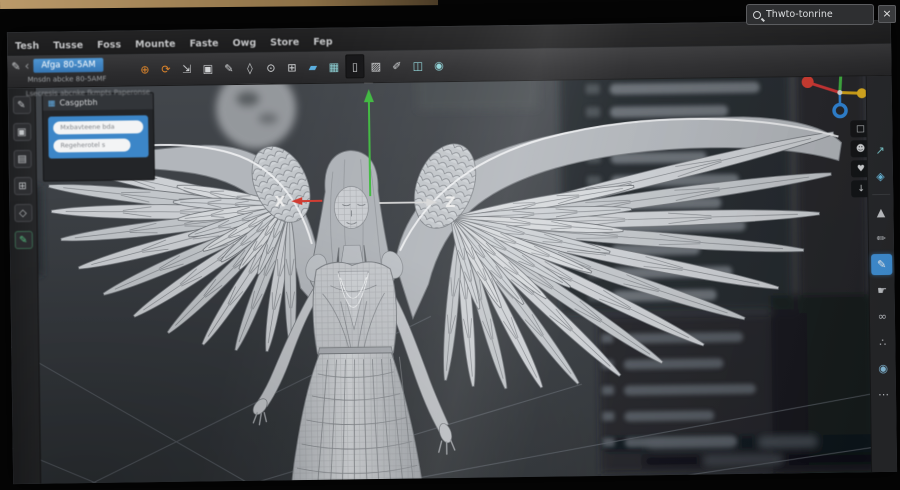 This screenshot has width=900, height=490. What do you see at coordinates (323, 41) in the screenshot?
I see `menu-item: Fep` at bounding box center [323, 41].